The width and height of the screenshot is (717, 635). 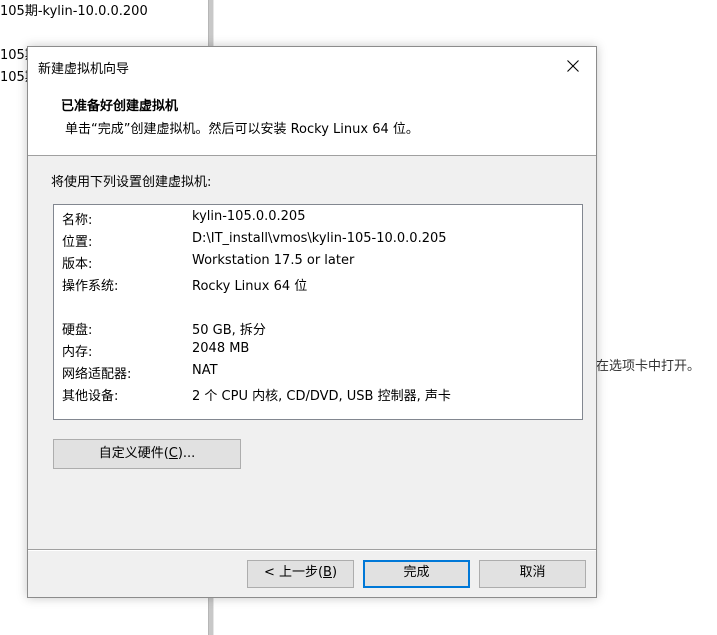 What do you see at coordinates (532, 574) in the screenshot?
I see `cancel-button: 取消` at bounding box center [532, 574].